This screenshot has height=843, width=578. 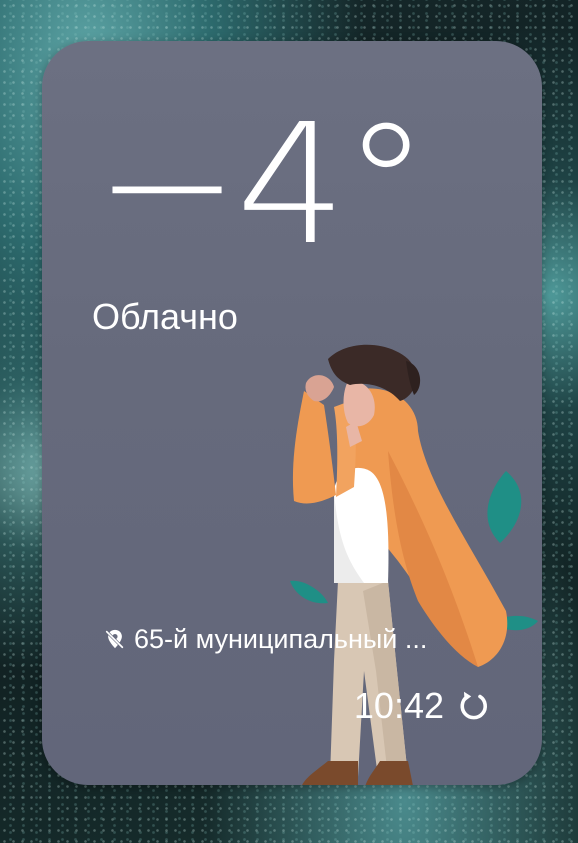 What do you see at coordinates (398, 705) in the screenshot?
I see `updated-time: 10:42` at bounding box center [398, 705].